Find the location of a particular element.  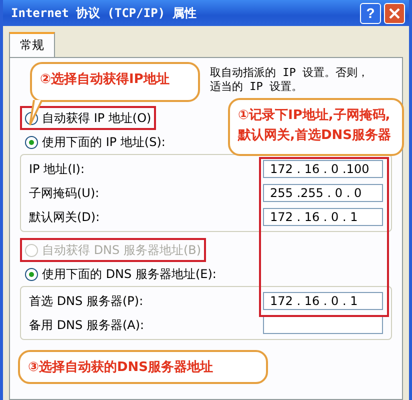

field-label: IP 地址(I): is located at coordinates (57, 169).